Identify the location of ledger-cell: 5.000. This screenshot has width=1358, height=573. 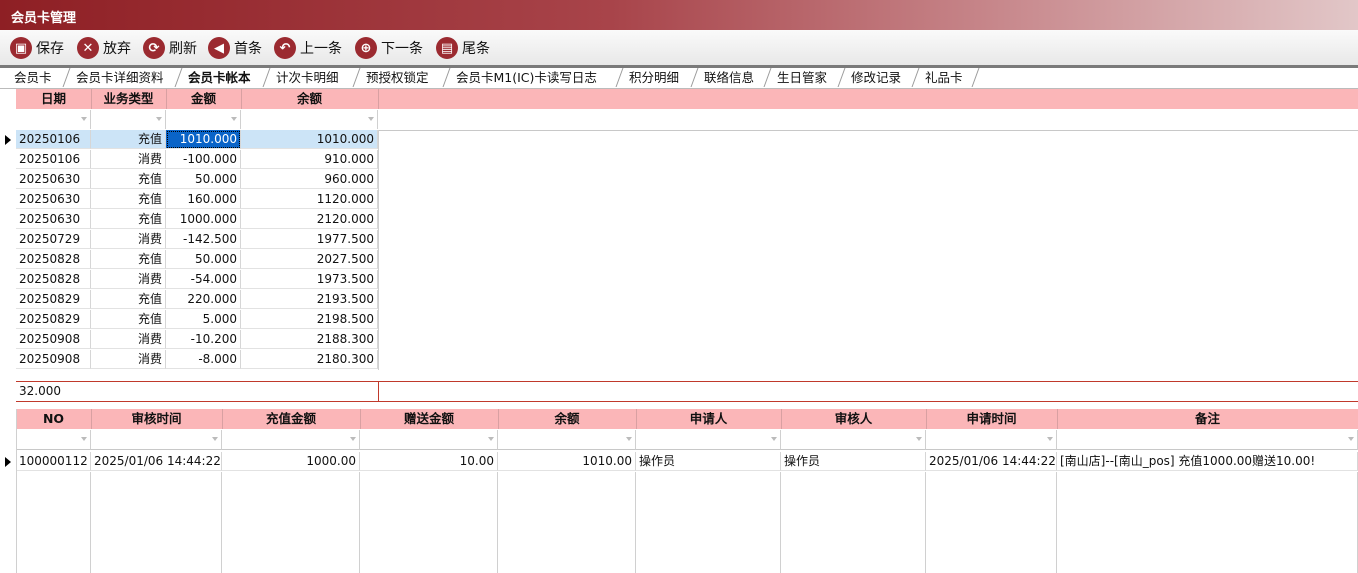
(203, 319).